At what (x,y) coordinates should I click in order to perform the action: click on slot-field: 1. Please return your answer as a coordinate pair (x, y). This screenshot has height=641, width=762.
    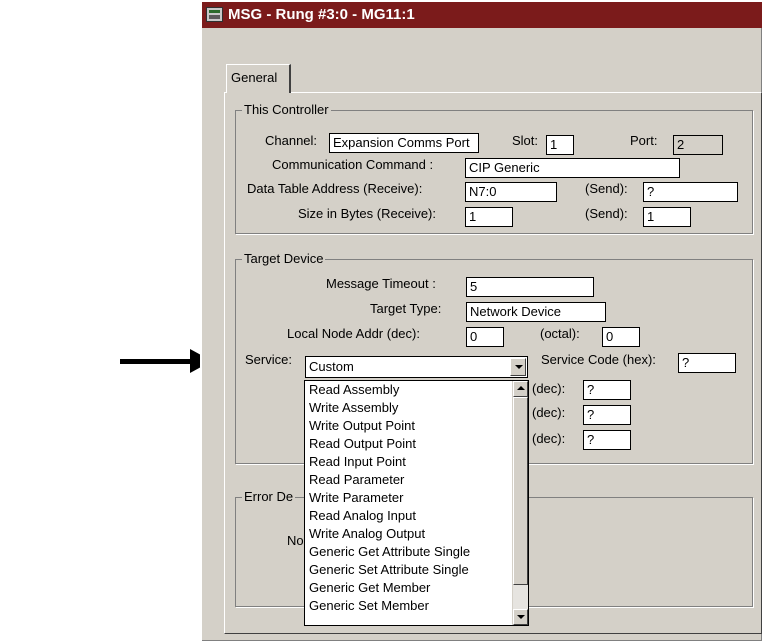
    Looking at the image, I should click on (560, 145).